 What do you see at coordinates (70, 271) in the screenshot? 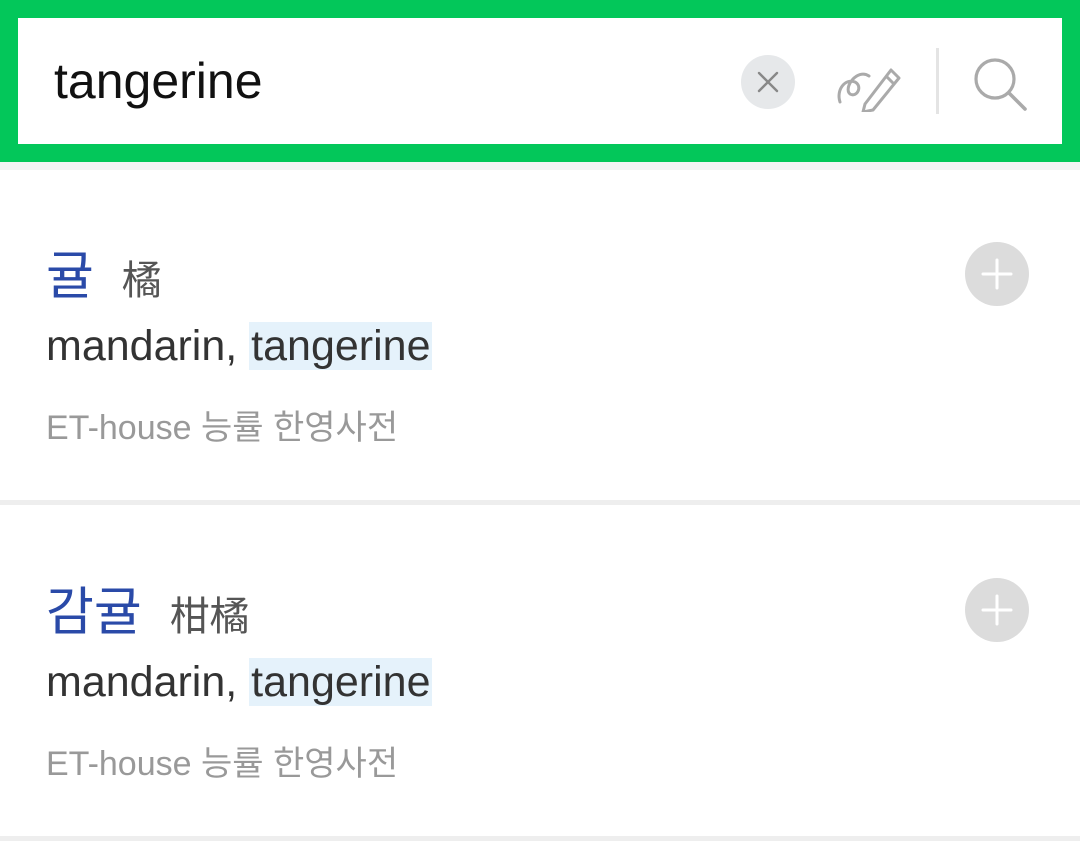
I see `headword: 귤` at bounding box center [70, 271].